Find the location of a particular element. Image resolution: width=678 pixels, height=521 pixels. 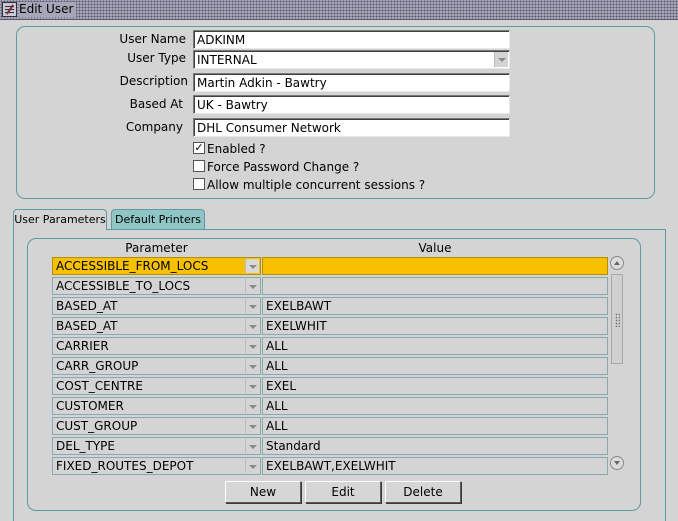

tab-default-printers: Default Printers is located at coordinates (158, 219).